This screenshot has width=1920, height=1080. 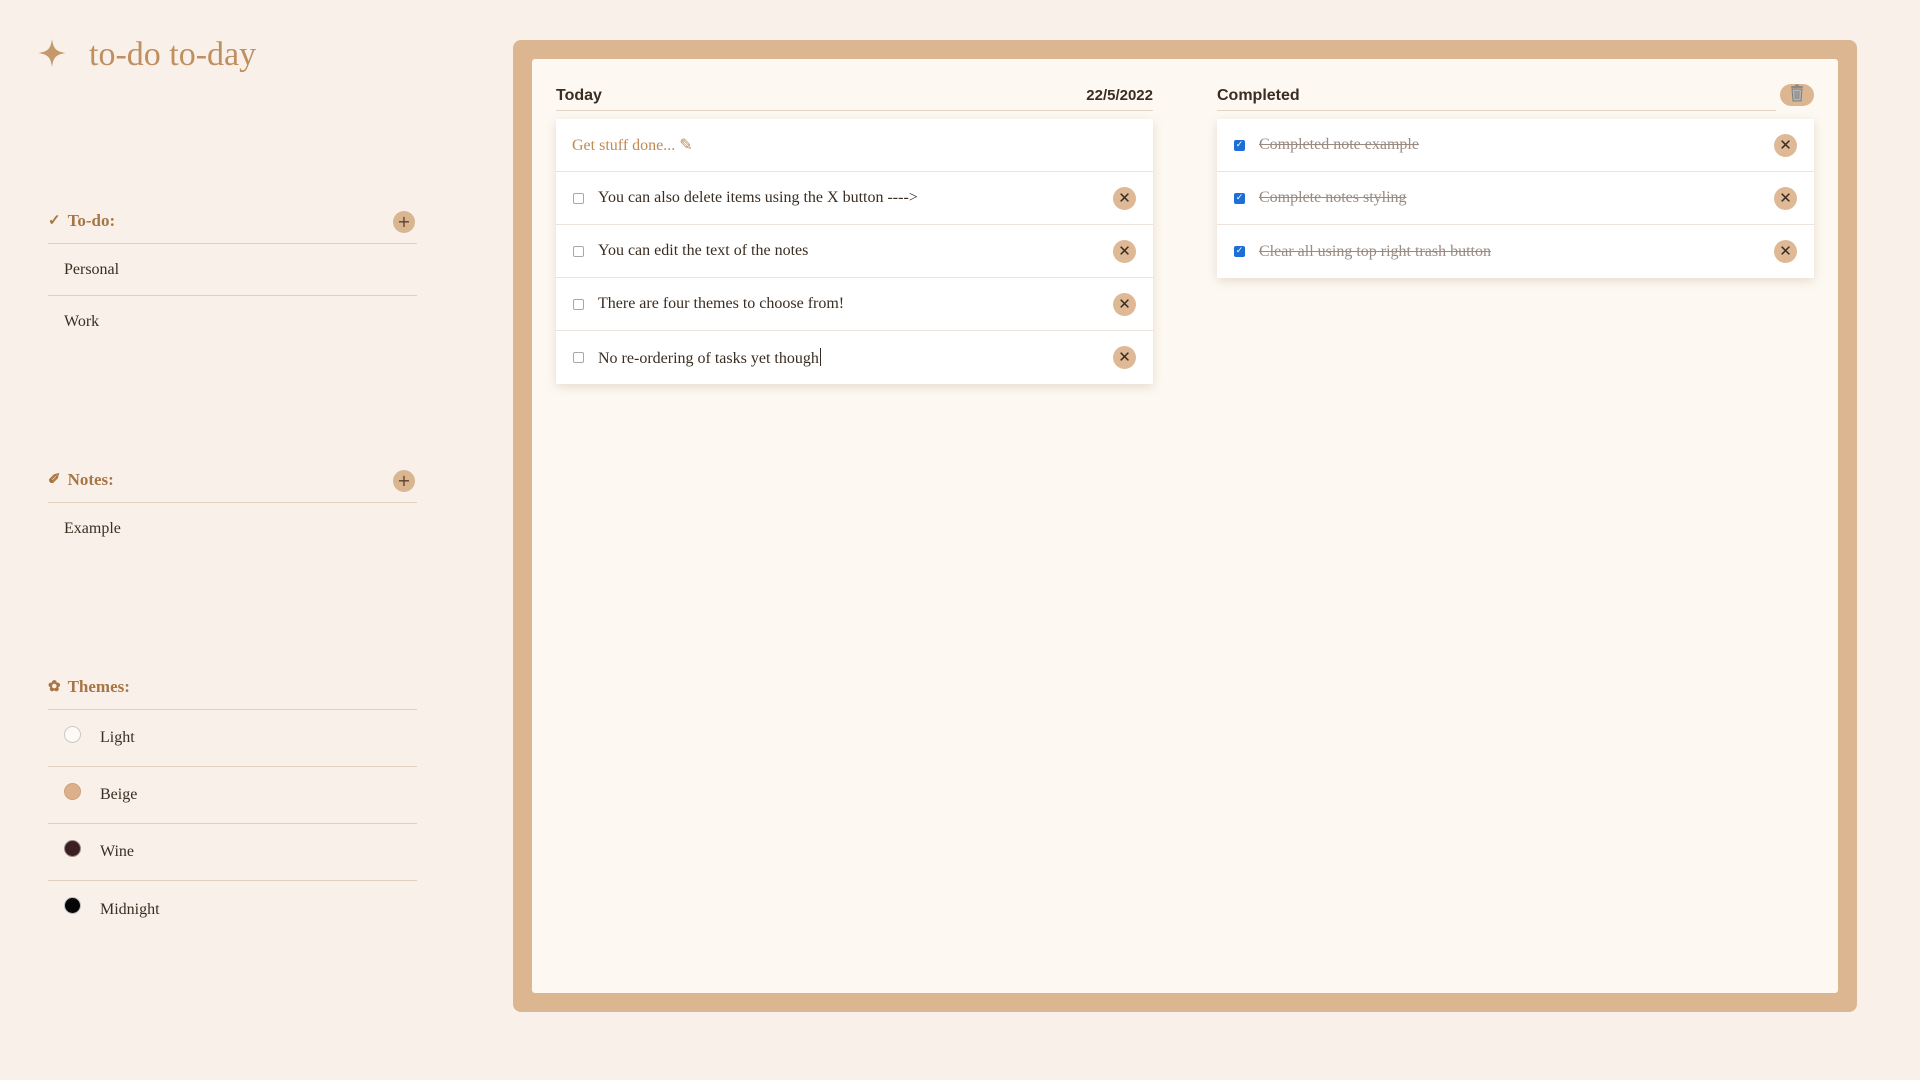 I want to click on theme-swatch-midnight, so click(x=72, y=905).